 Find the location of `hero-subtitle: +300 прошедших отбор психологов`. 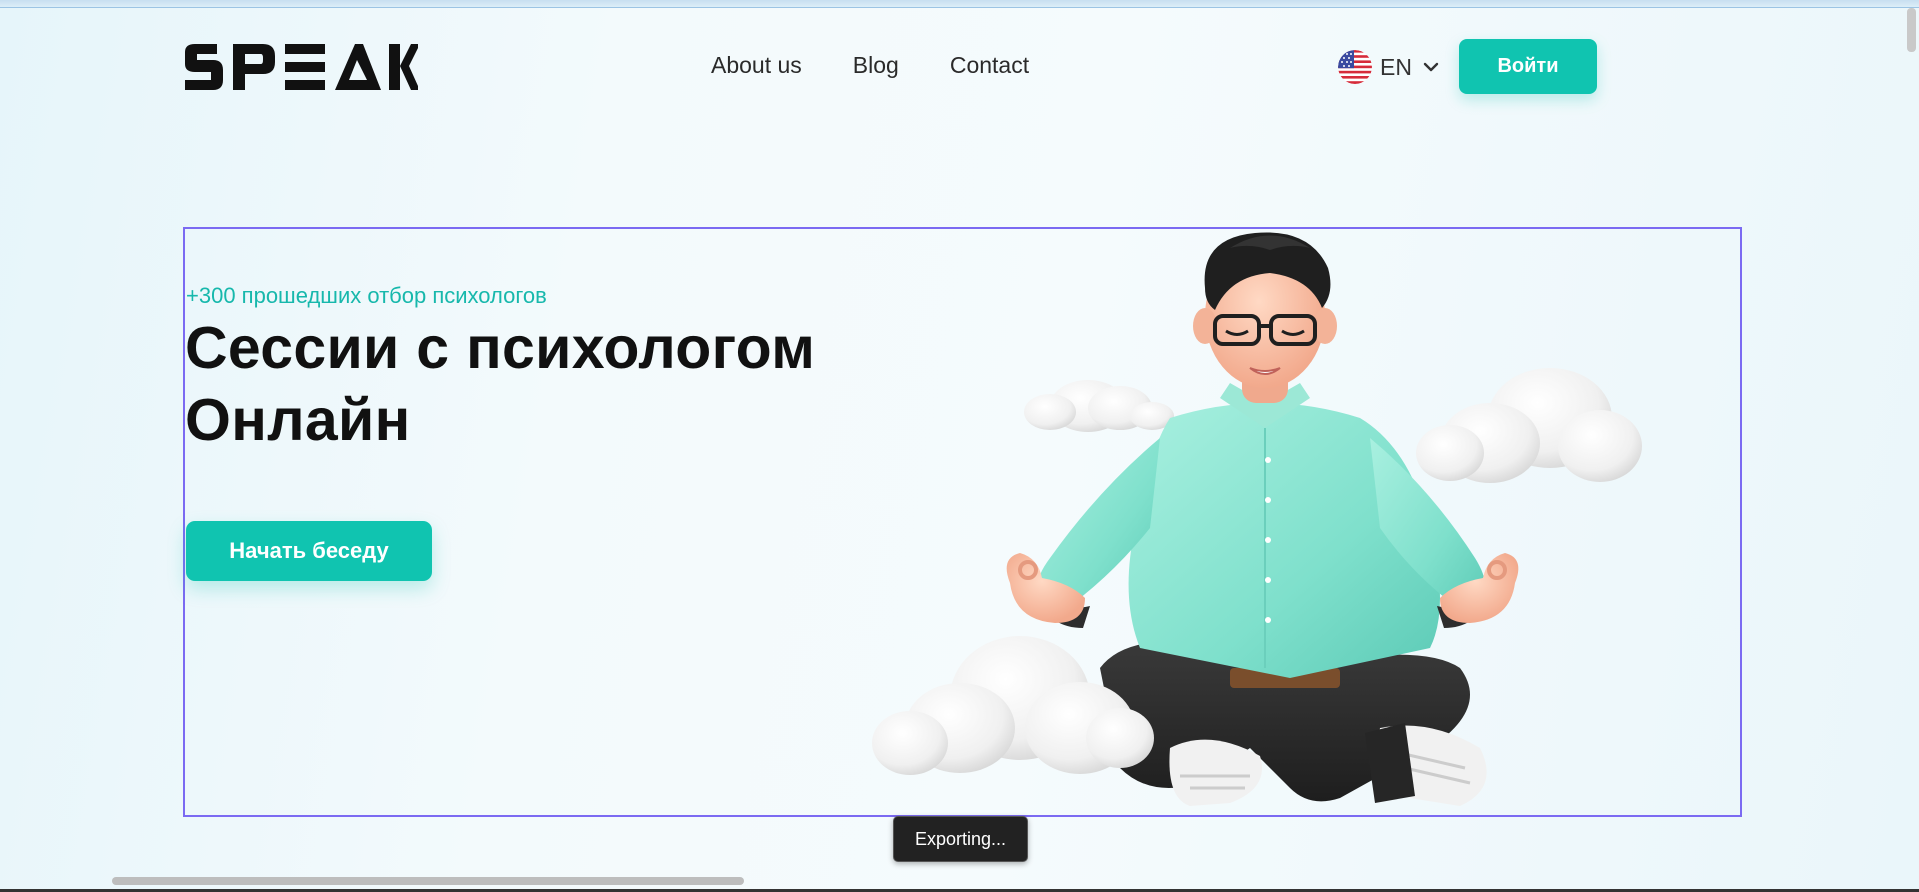

hero-subtitle: +300 прошедших отбор психологов is located at coordinates (366, 295).